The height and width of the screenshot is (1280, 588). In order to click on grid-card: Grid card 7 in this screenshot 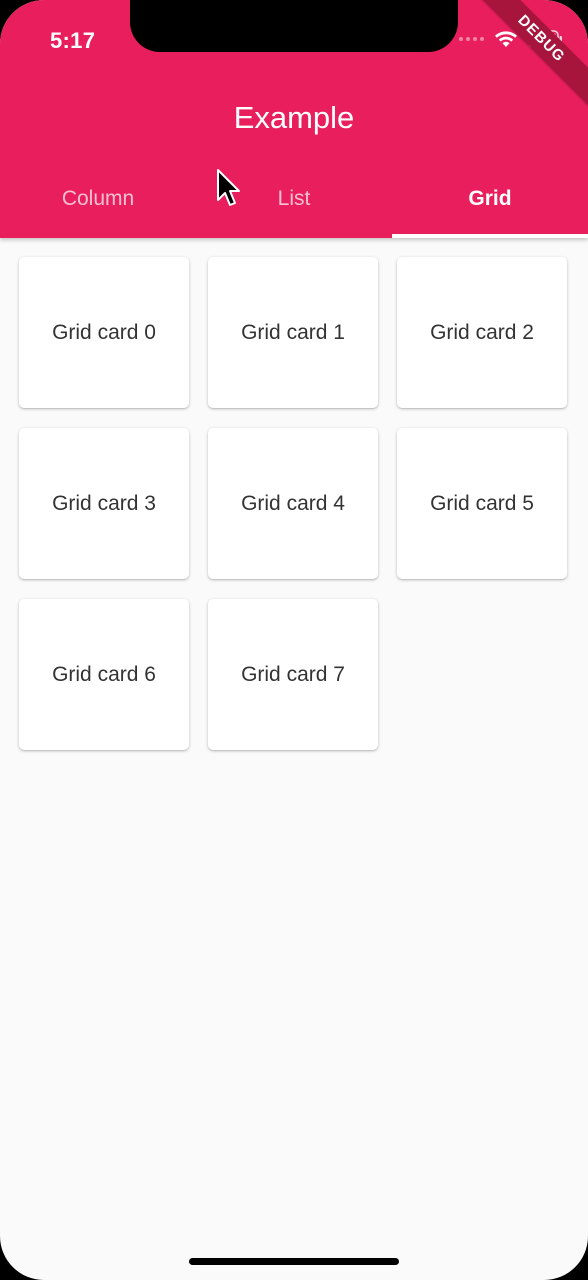, I will do `click(293, 674)`.